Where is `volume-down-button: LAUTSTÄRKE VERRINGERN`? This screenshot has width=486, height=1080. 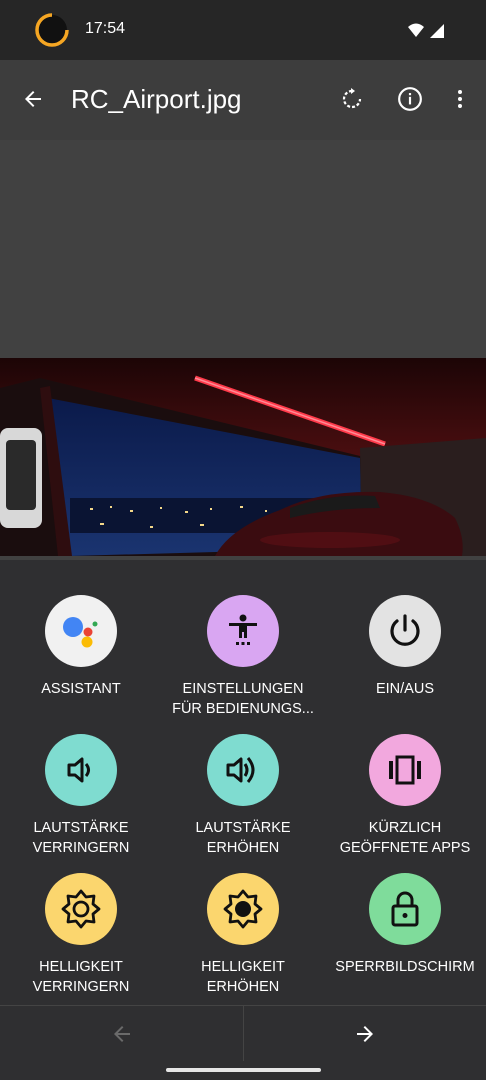 volume-down-button: LAUTSTÄRKE VERRINGERN is located at coordinates (81, 796).